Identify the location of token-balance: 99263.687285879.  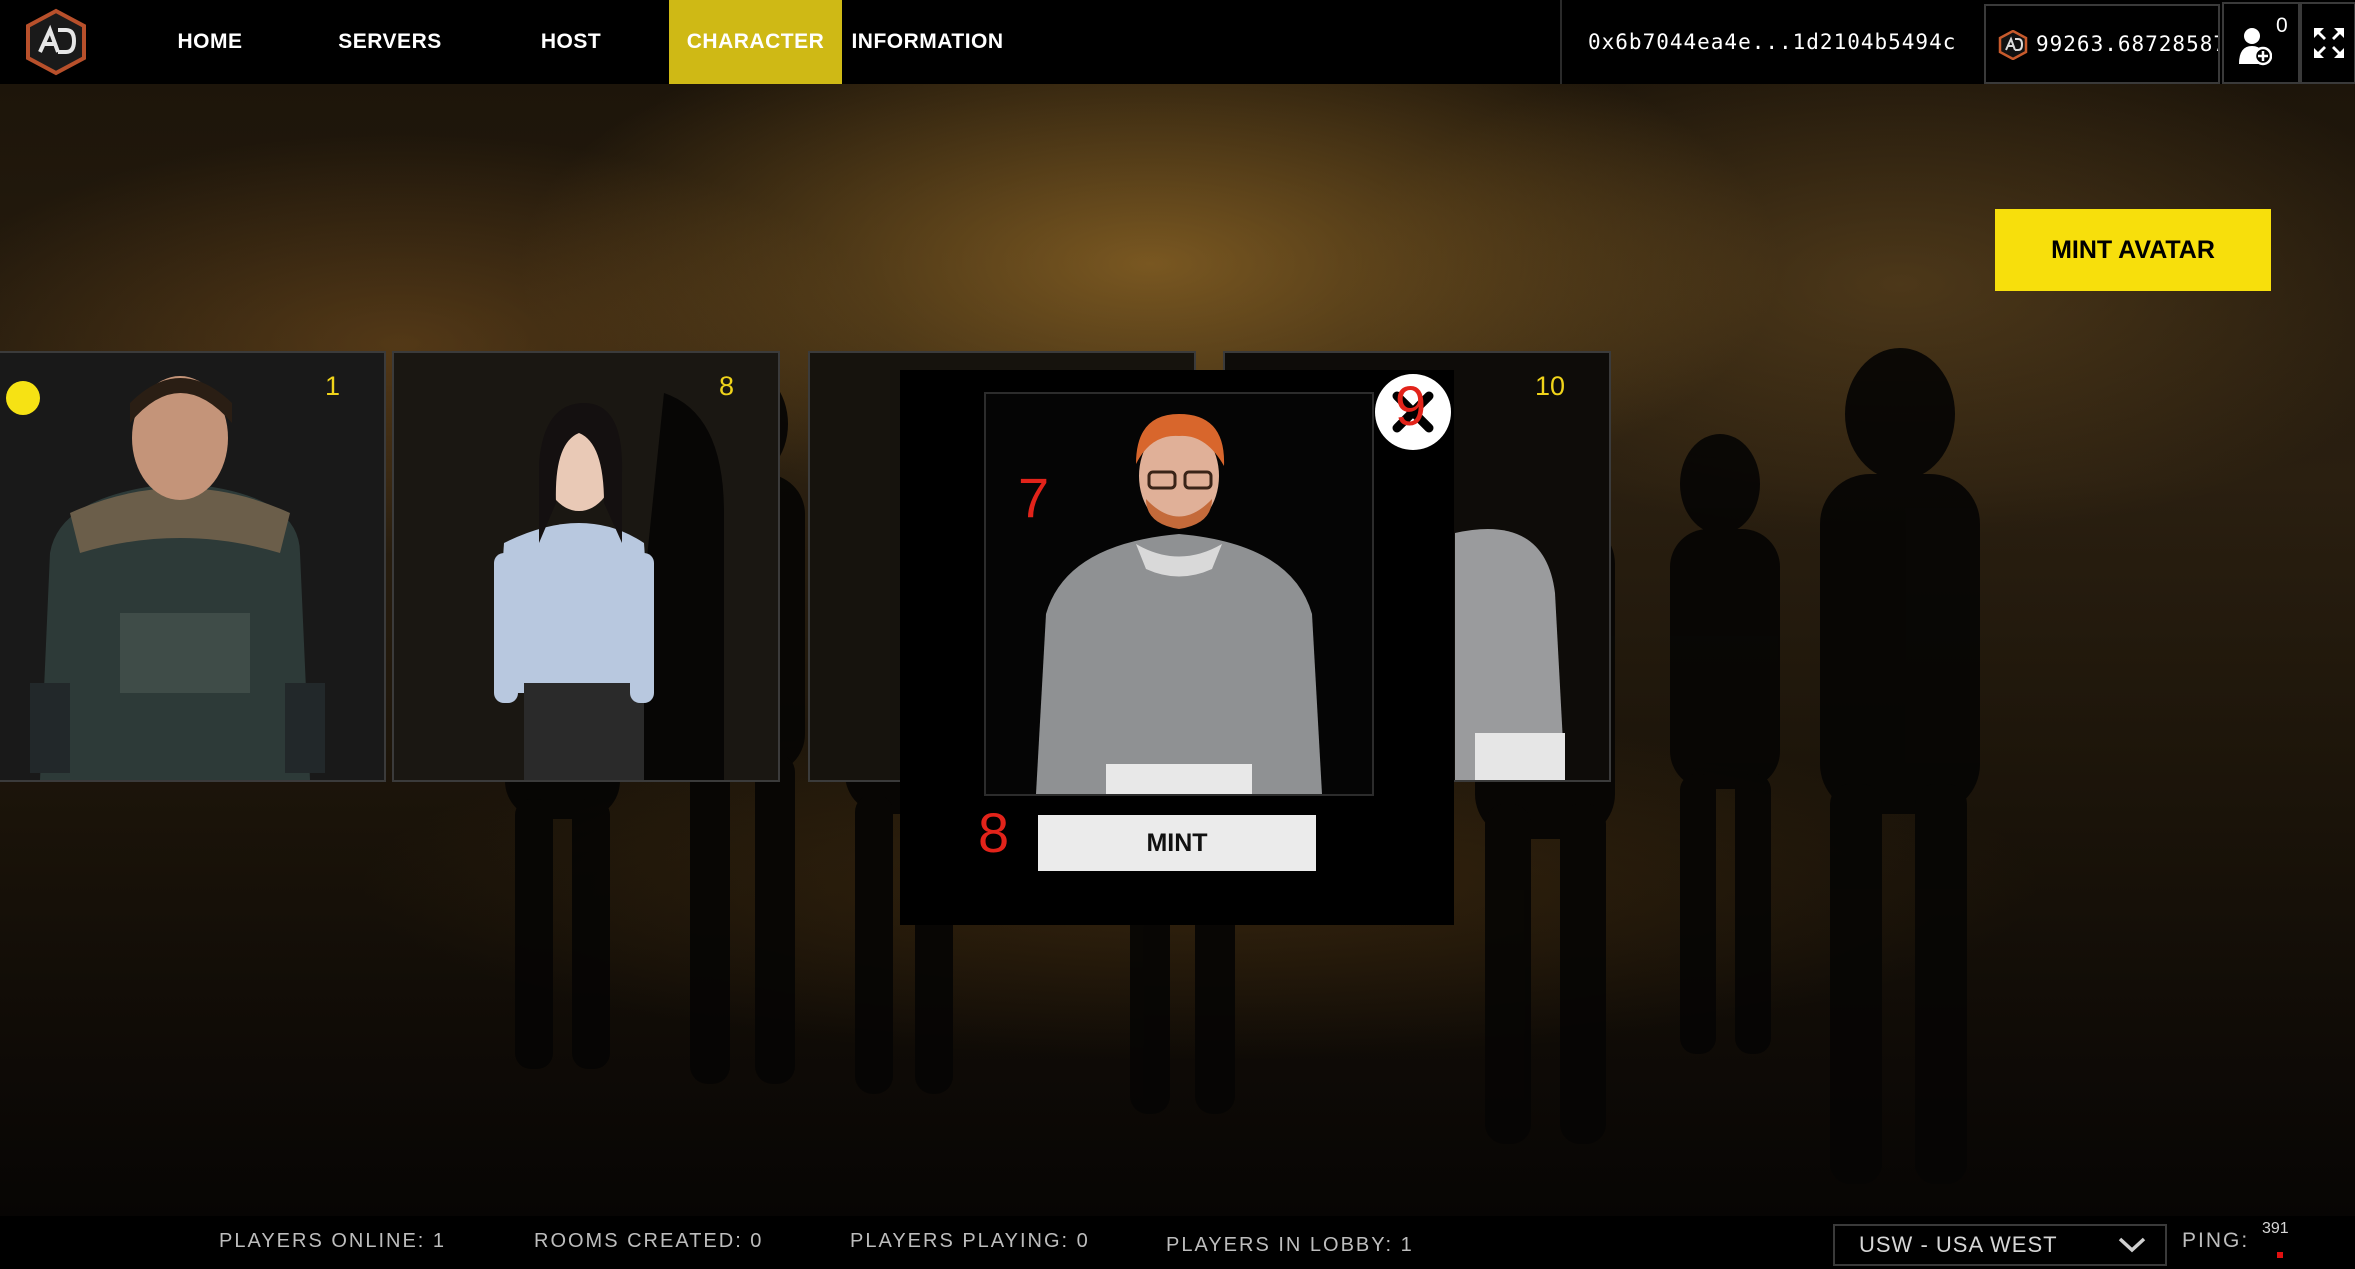
(2127, 44).